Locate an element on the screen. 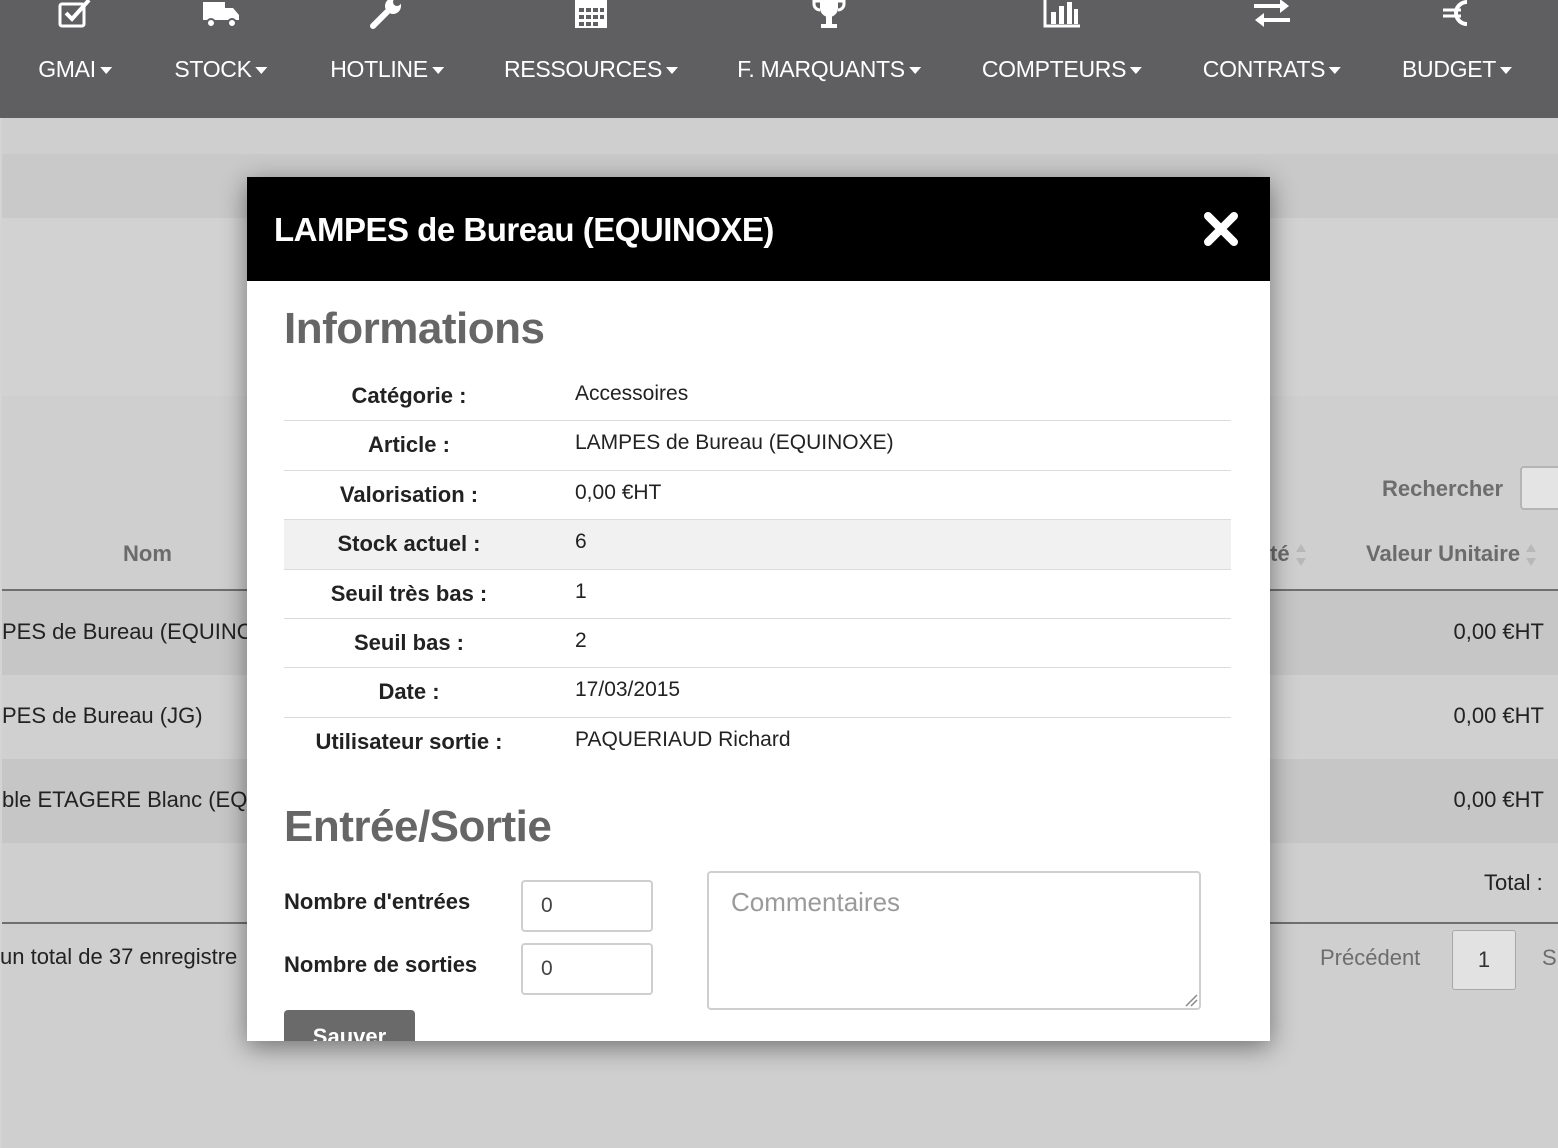  close-button is located at coordinates (1221, 229).